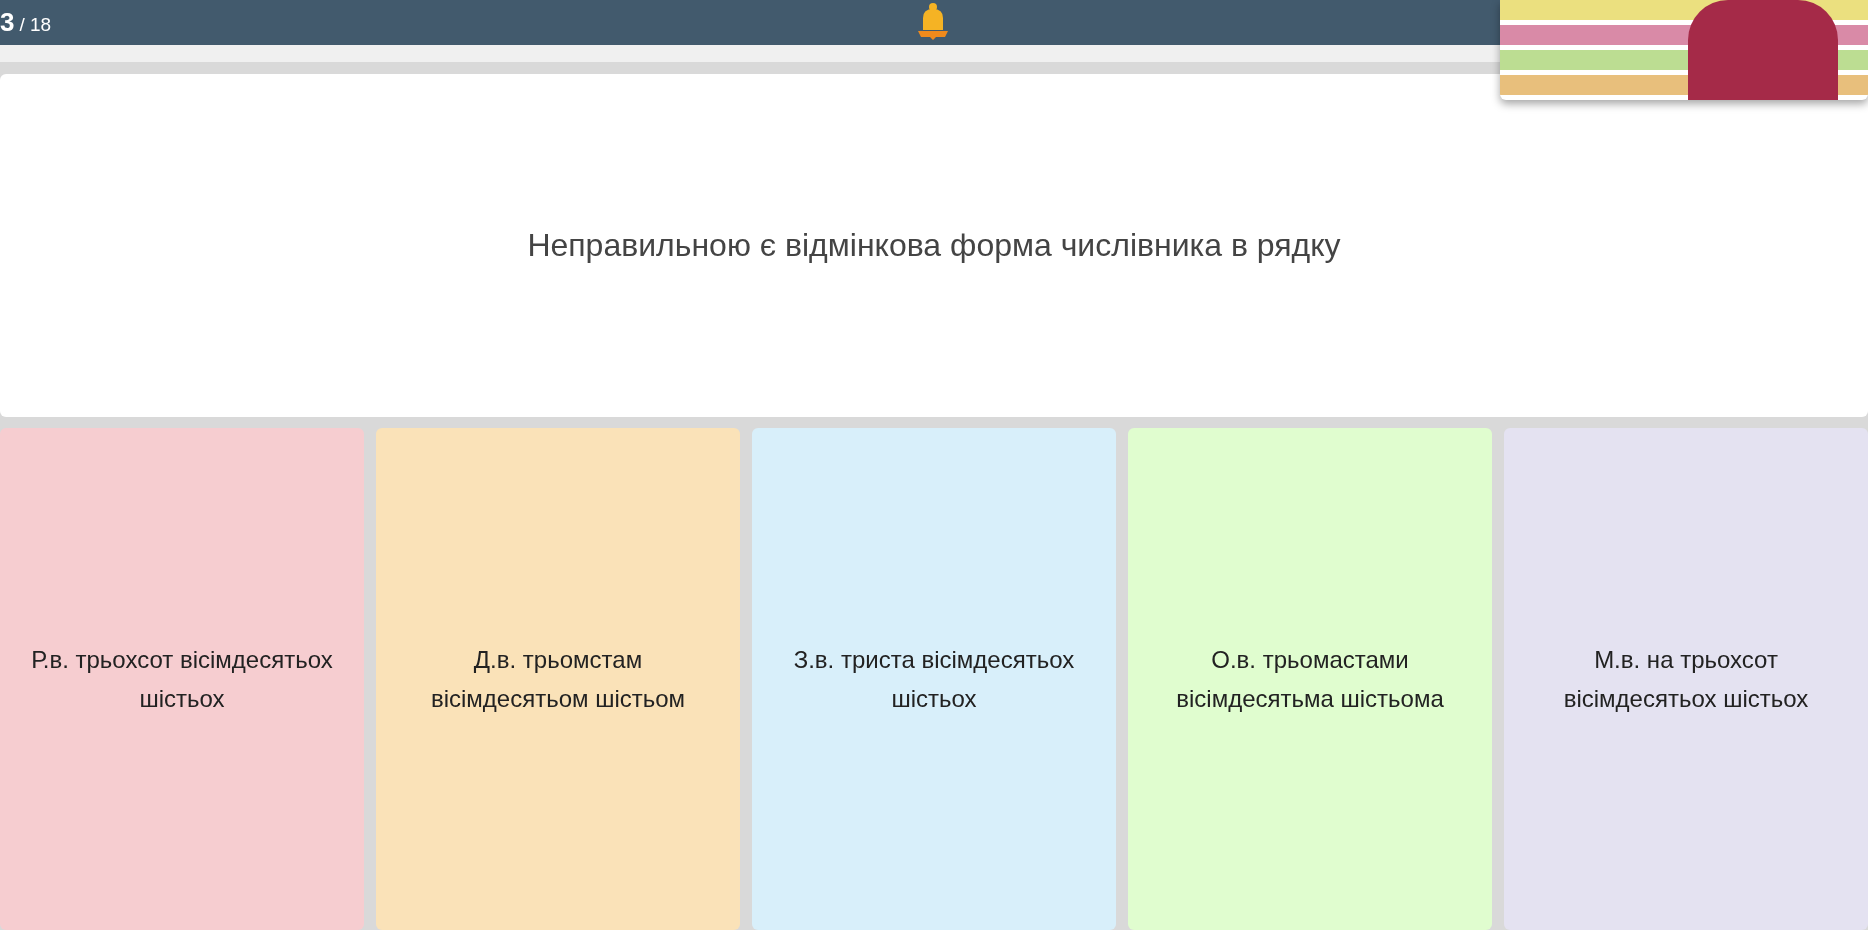 This screenshot has height=930, width=1868. I want to click on answer-option: О.в. трьомастами вісімдесятьма шістьома, so click(1310, 679).